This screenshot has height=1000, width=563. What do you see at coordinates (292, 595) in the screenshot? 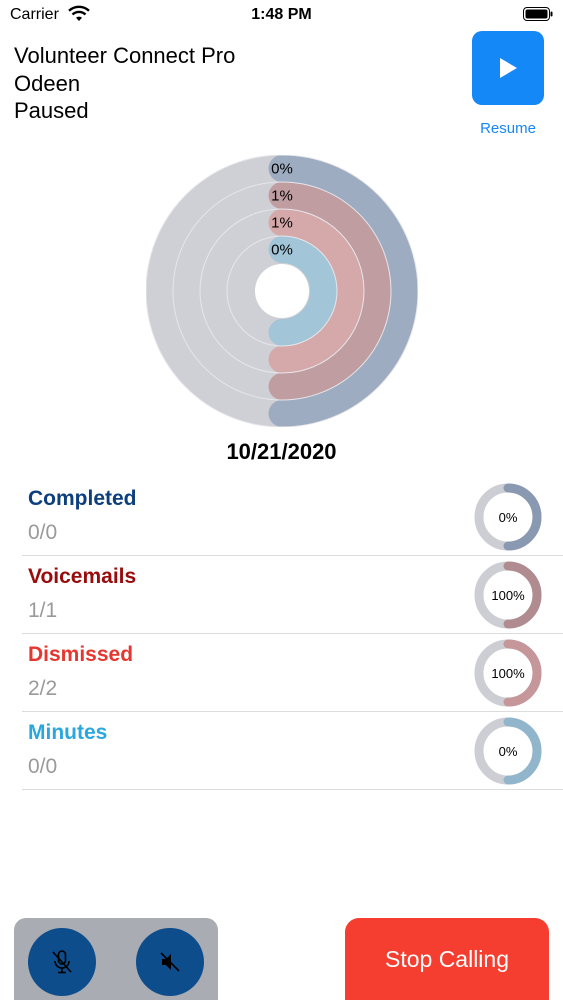
I see `stat-row-voicemails: Voicemails 1/1 100%` at bounding box center [292, 595].